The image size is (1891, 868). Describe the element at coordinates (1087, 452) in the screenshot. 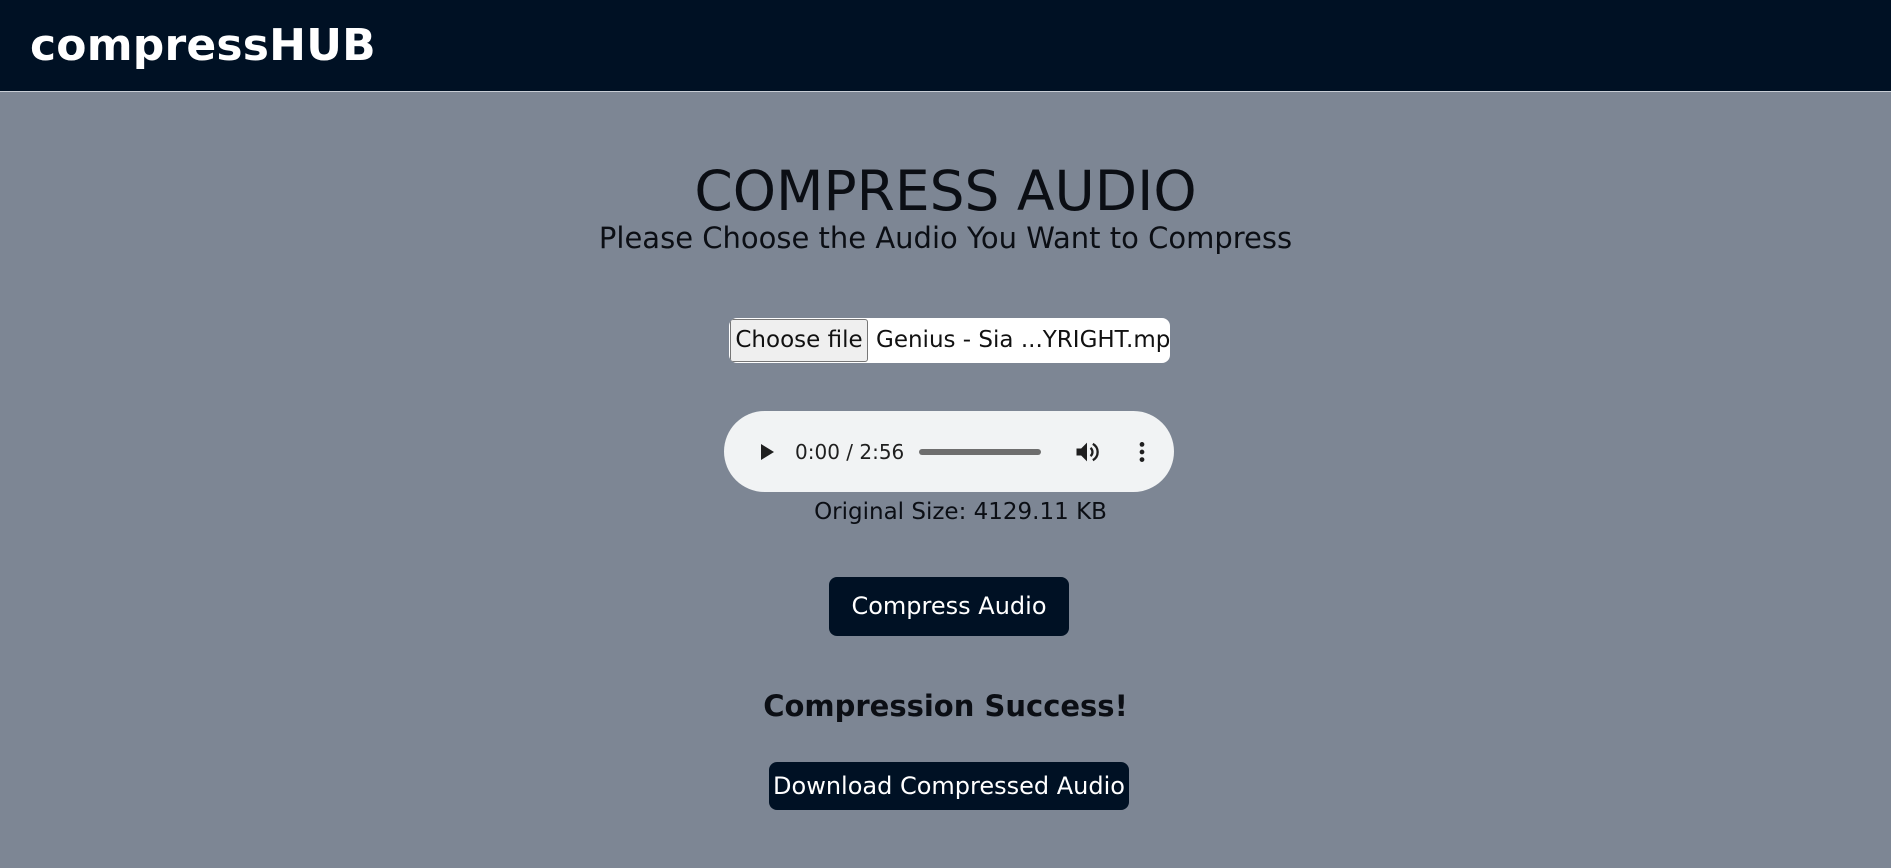

I see `volume-icon` at that location.